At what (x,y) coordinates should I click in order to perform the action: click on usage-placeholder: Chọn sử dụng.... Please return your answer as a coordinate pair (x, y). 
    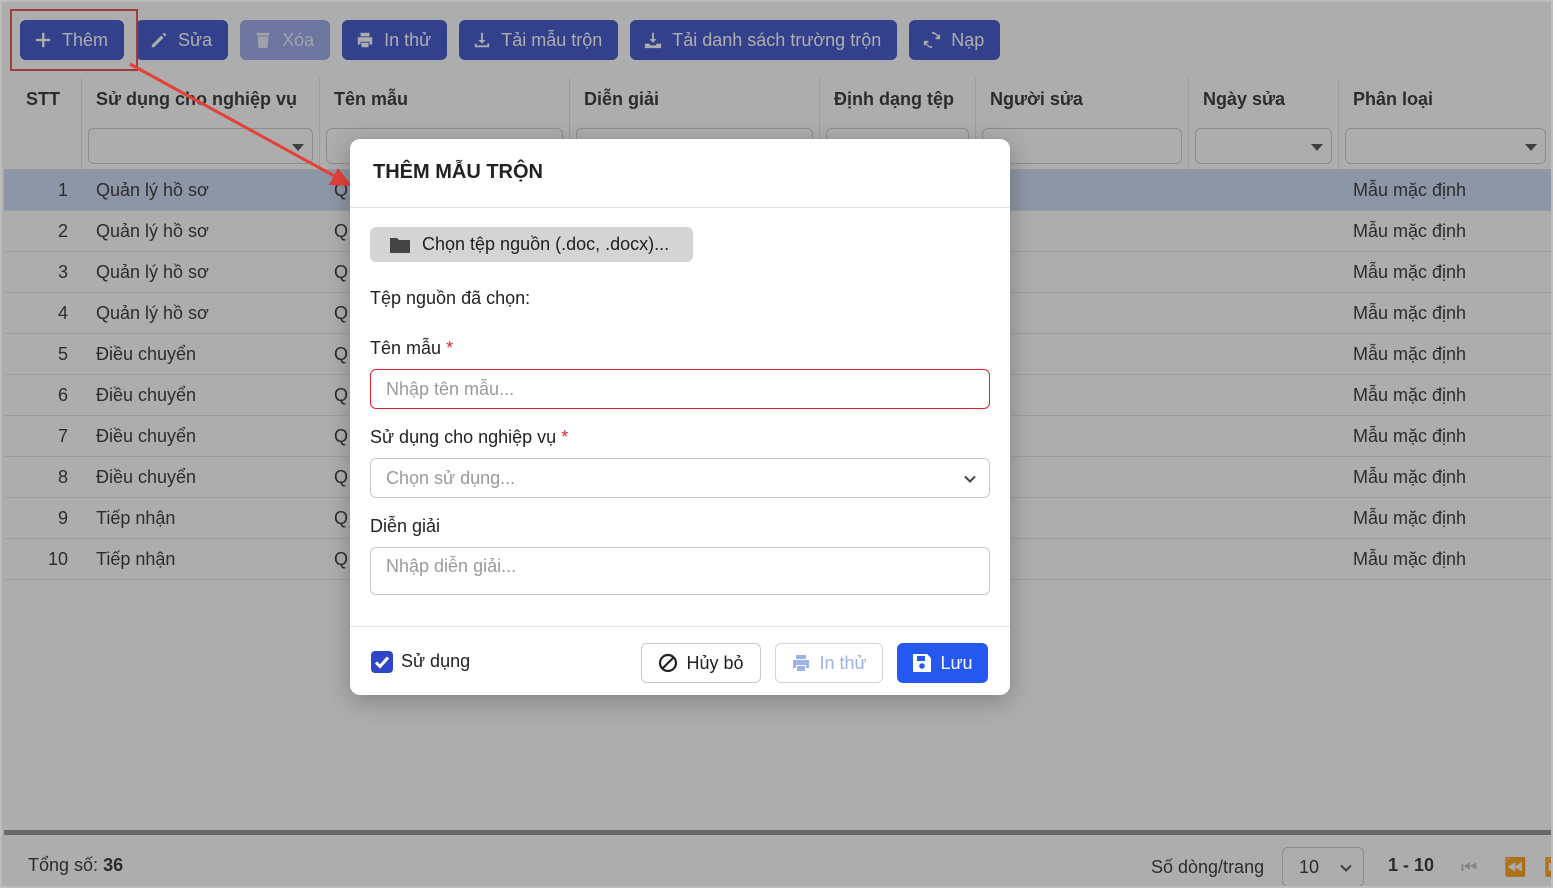
    Looking at the image, I should click on (451, 478).